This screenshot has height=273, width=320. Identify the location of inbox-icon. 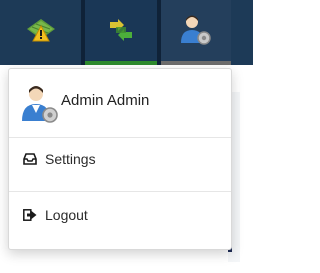
(30, 159).